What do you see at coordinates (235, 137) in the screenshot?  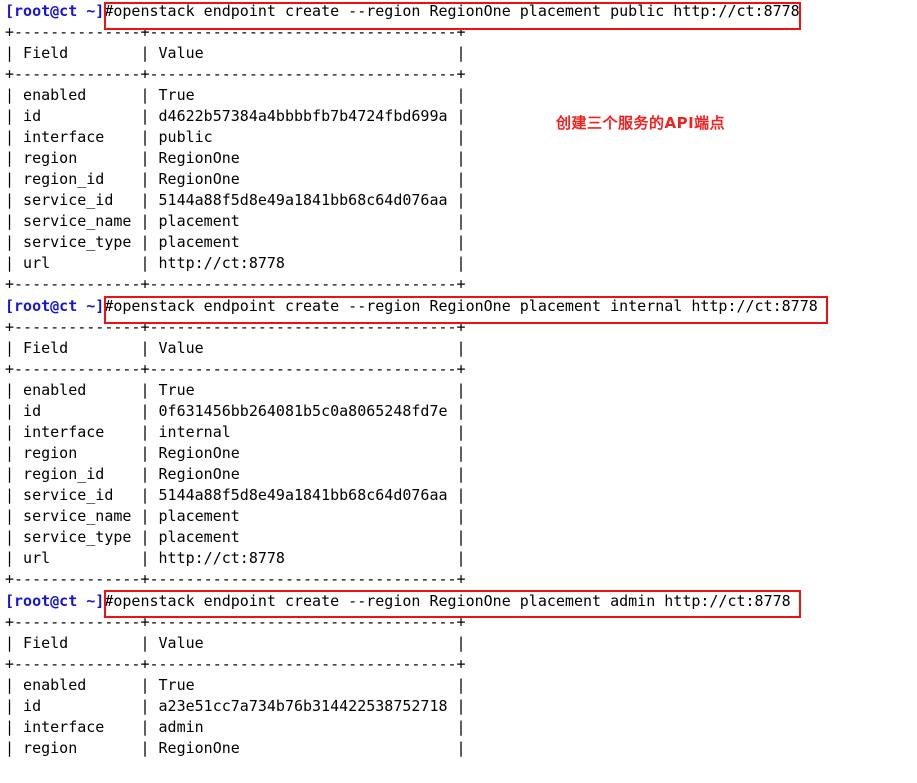 I see `table-row: | interface | public |` at bounding box center [235, 137].